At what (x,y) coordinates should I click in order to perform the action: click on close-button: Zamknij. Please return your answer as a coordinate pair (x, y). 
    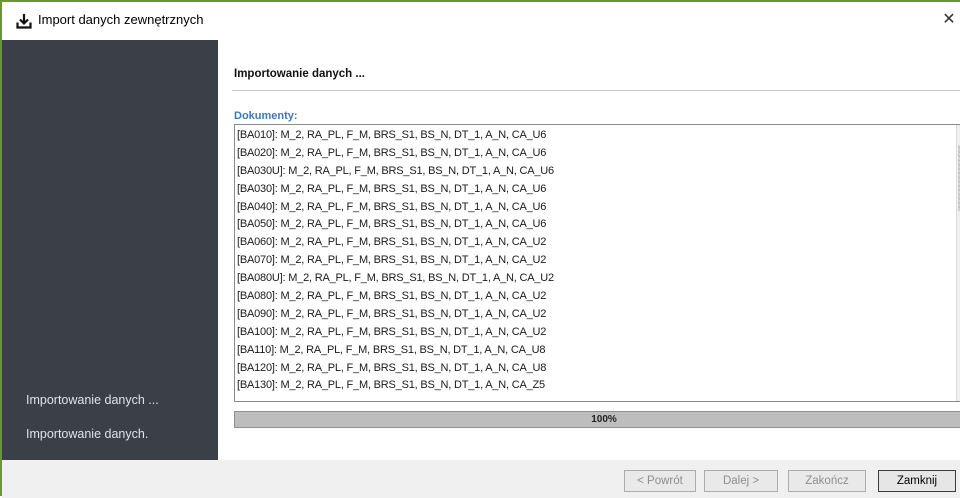
    Looking at the image, I should click on (917, 481).